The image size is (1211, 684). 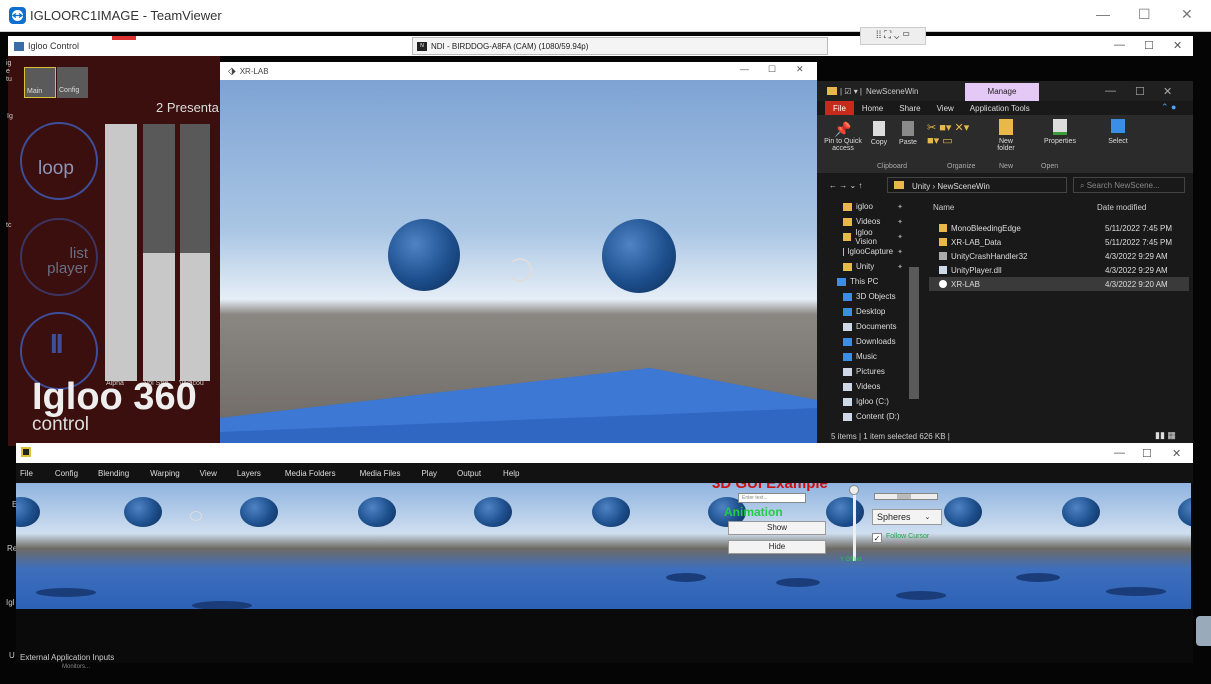 What do you see at coordinates (869, 266) in the screenshot?
I see `nav-item: Unity ✦` at bounding box center [869, 266].